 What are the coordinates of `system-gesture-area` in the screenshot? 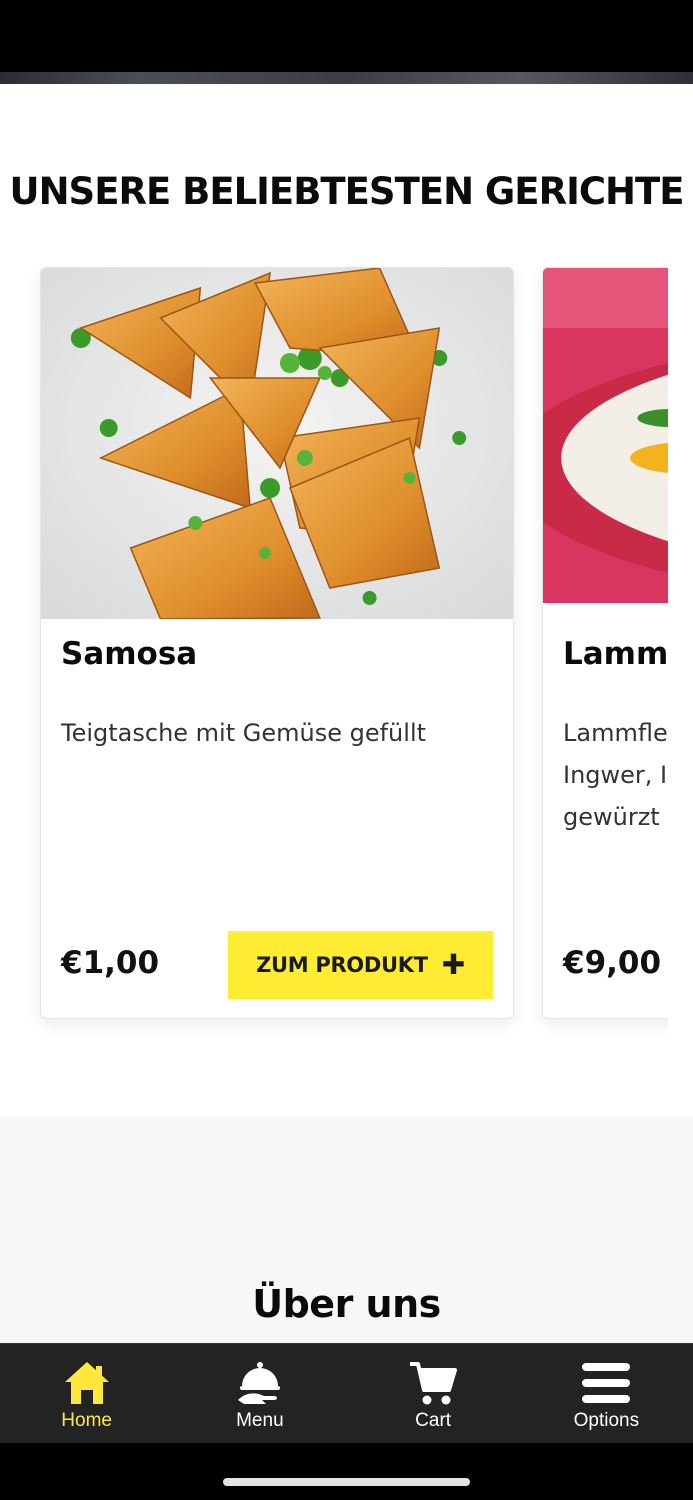 It's located at (346, 1471).